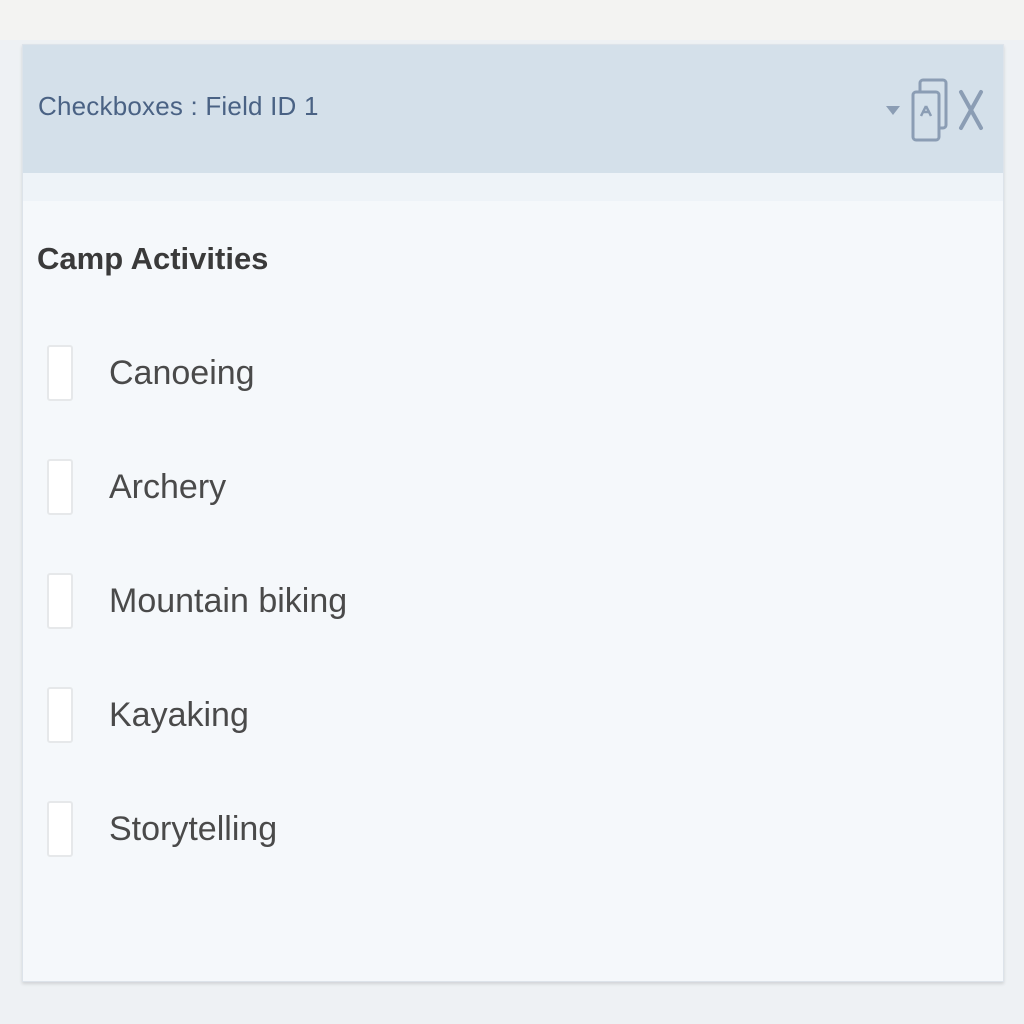  I want to click on checkbox-choice-kayaking: Kayaking, so click(148, 715).